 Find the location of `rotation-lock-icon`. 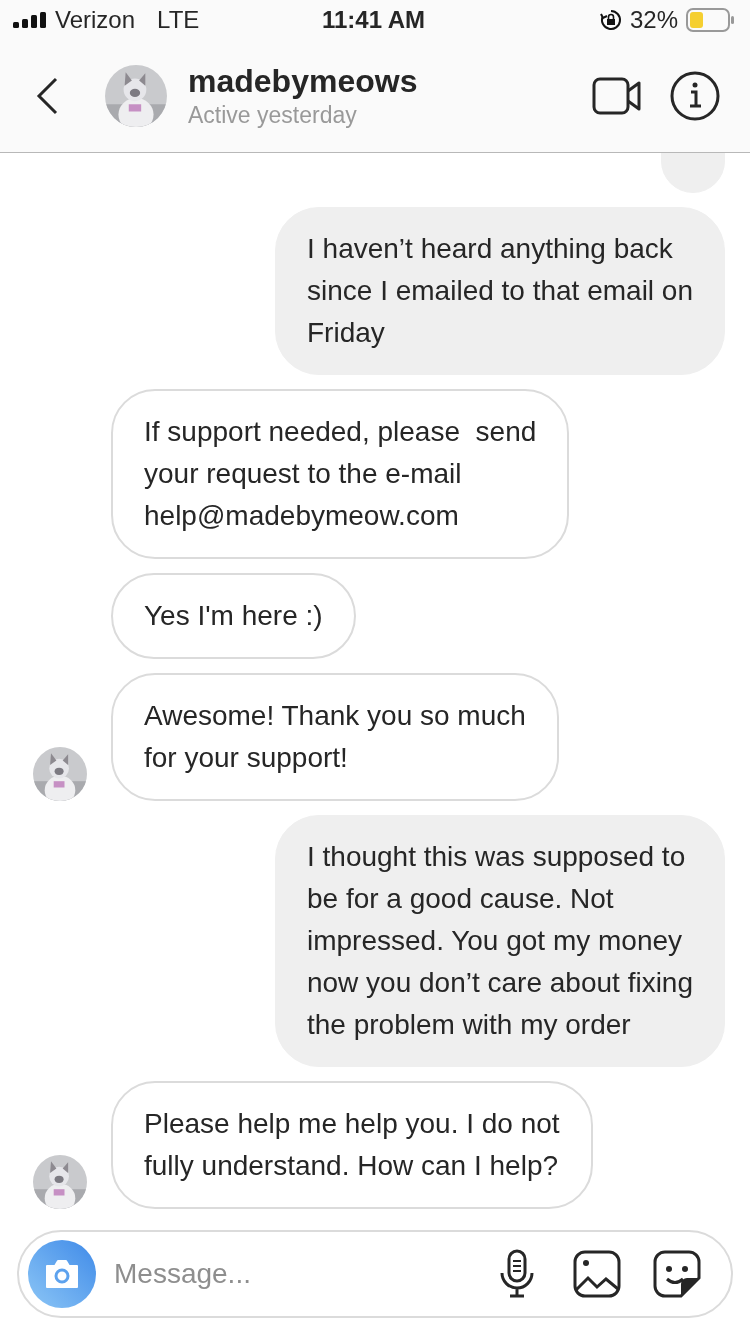

rotation-lock-icon is located at coordinates (610, 20).